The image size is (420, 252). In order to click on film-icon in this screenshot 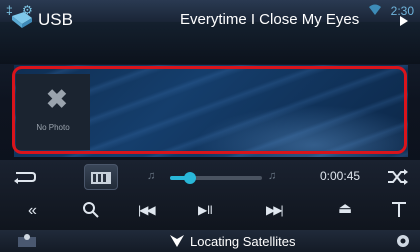, I will do `click(101, 178)`.